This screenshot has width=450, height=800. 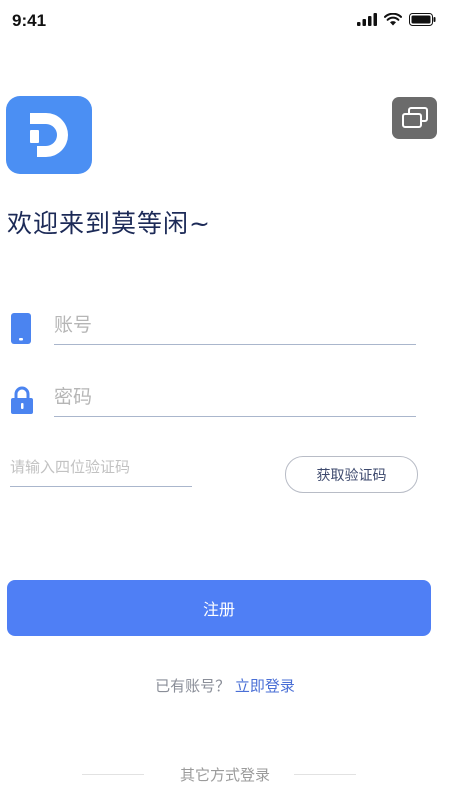 I want to click on have-account-text: 已有账号？, so click(x=193, y=686).